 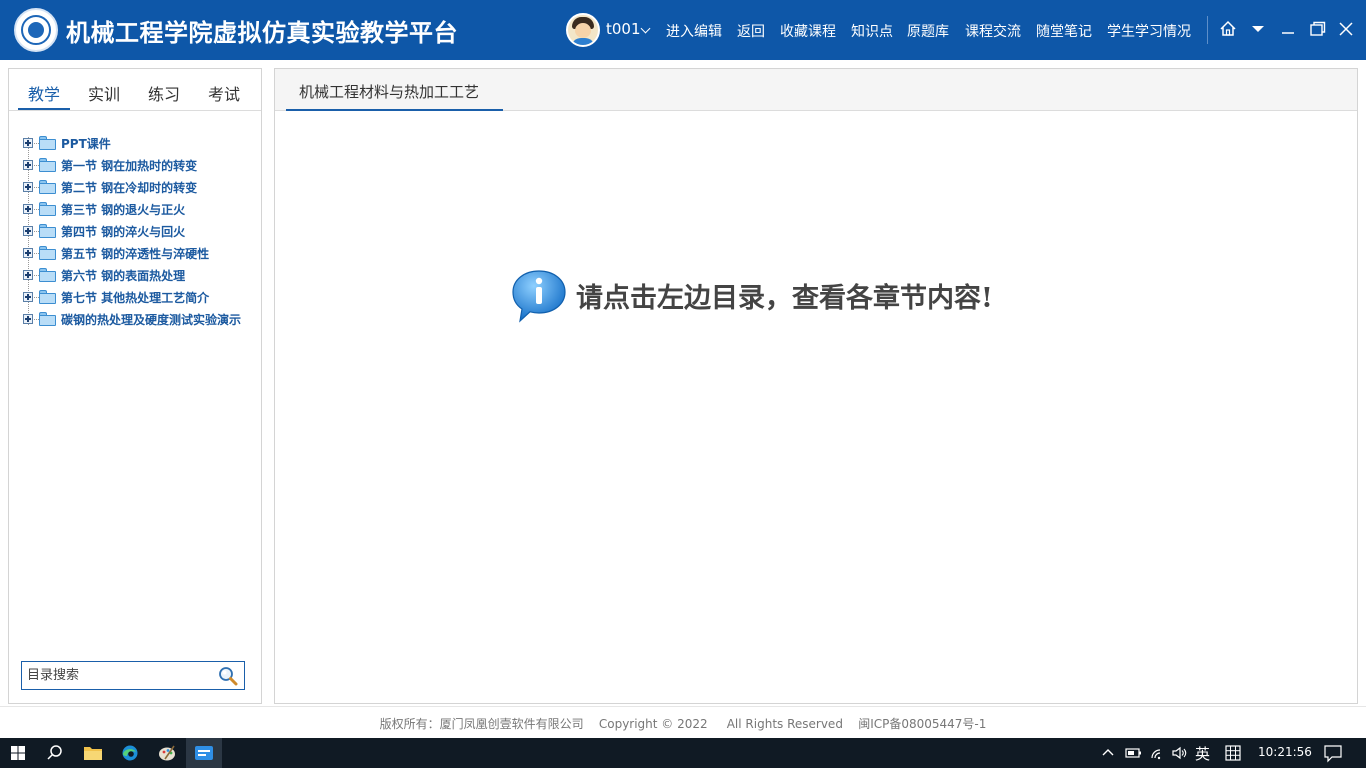 What do you see at coordinates (262, 33) in the screenshot?
I see `app-title: 机械工程学院虚拟仿真实验教学平台` at bounding box center [262, 33].